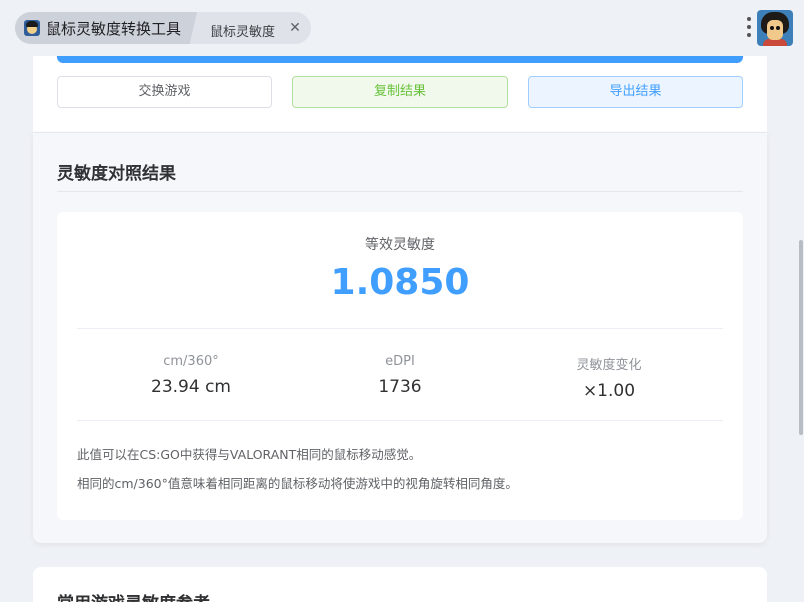 The image size is (804, 602). What do you see at coordinates (133, 595) in the screenshot?
I see `section-title: 常用游戏灵敏度参考` at bounding box center [133, 595].